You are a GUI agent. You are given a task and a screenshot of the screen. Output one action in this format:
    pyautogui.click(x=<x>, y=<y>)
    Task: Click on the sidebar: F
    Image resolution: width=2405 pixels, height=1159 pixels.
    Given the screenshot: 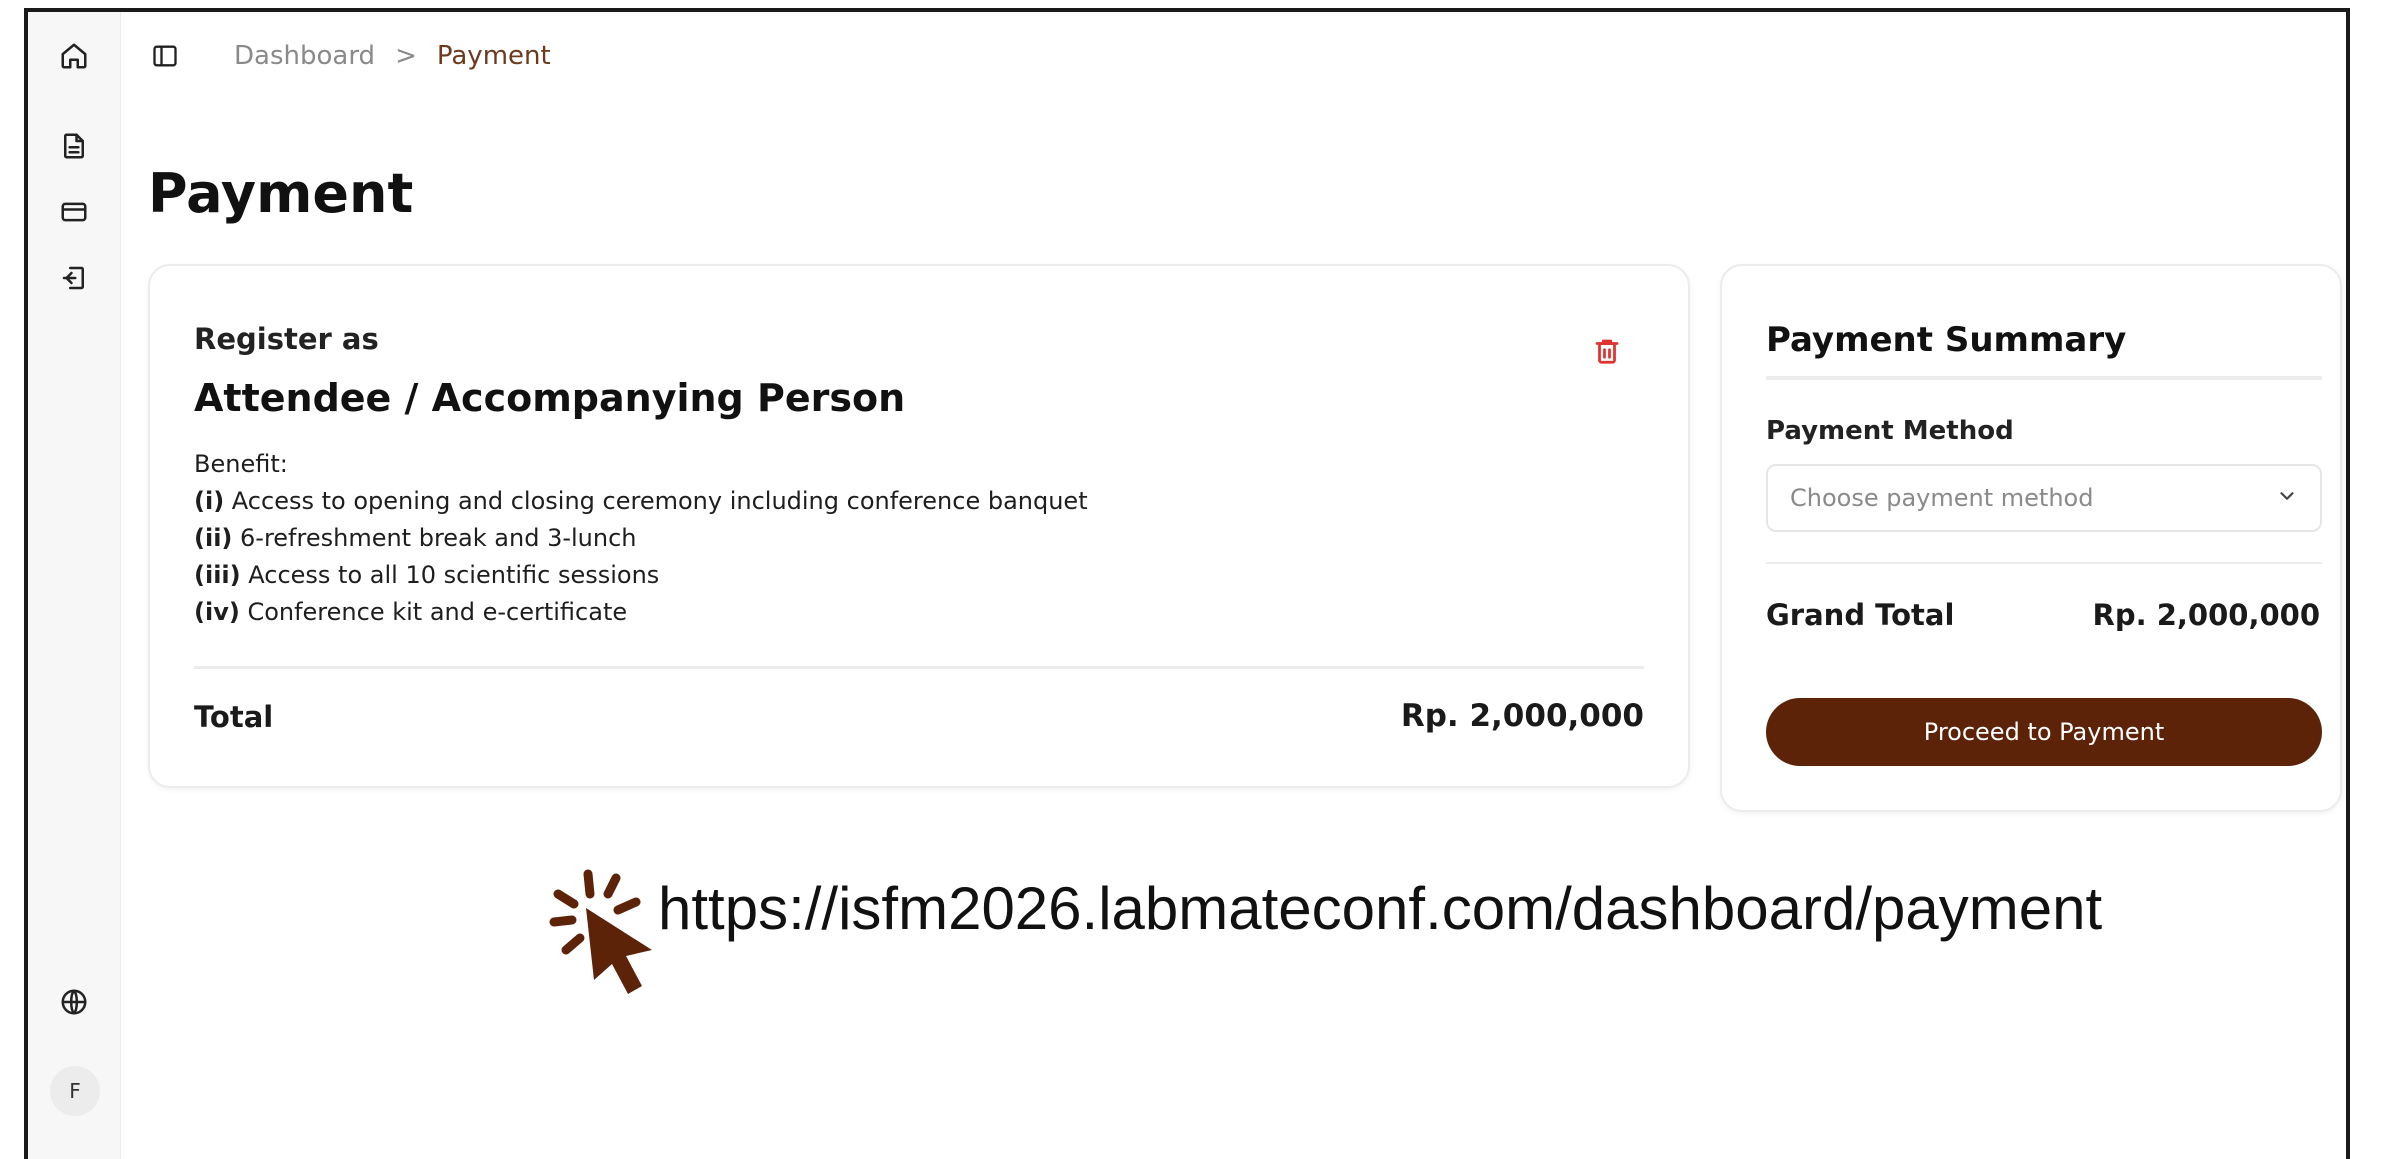 What is the action you would take?
    pyautogui.click(x=74, y=585)
    